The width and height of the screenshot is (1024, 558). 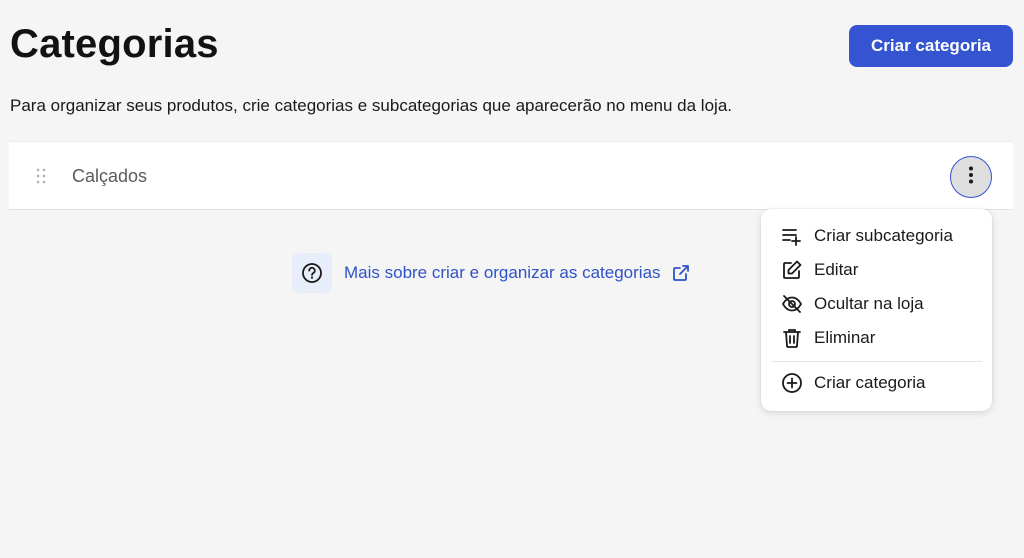 What do you see at coordinates (792, 236) in the screenshot?
I see `list-add-icon` at bounding box center [792, 236].